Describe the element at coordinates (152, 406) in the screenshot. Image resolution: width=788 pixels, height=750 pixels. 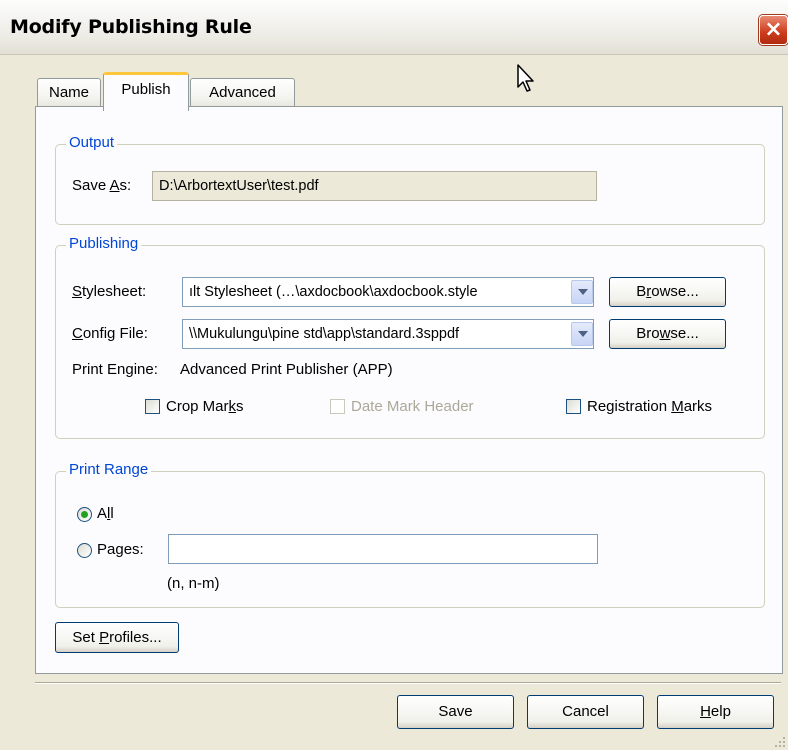
I see `crop-marks-checkbox` at that location.